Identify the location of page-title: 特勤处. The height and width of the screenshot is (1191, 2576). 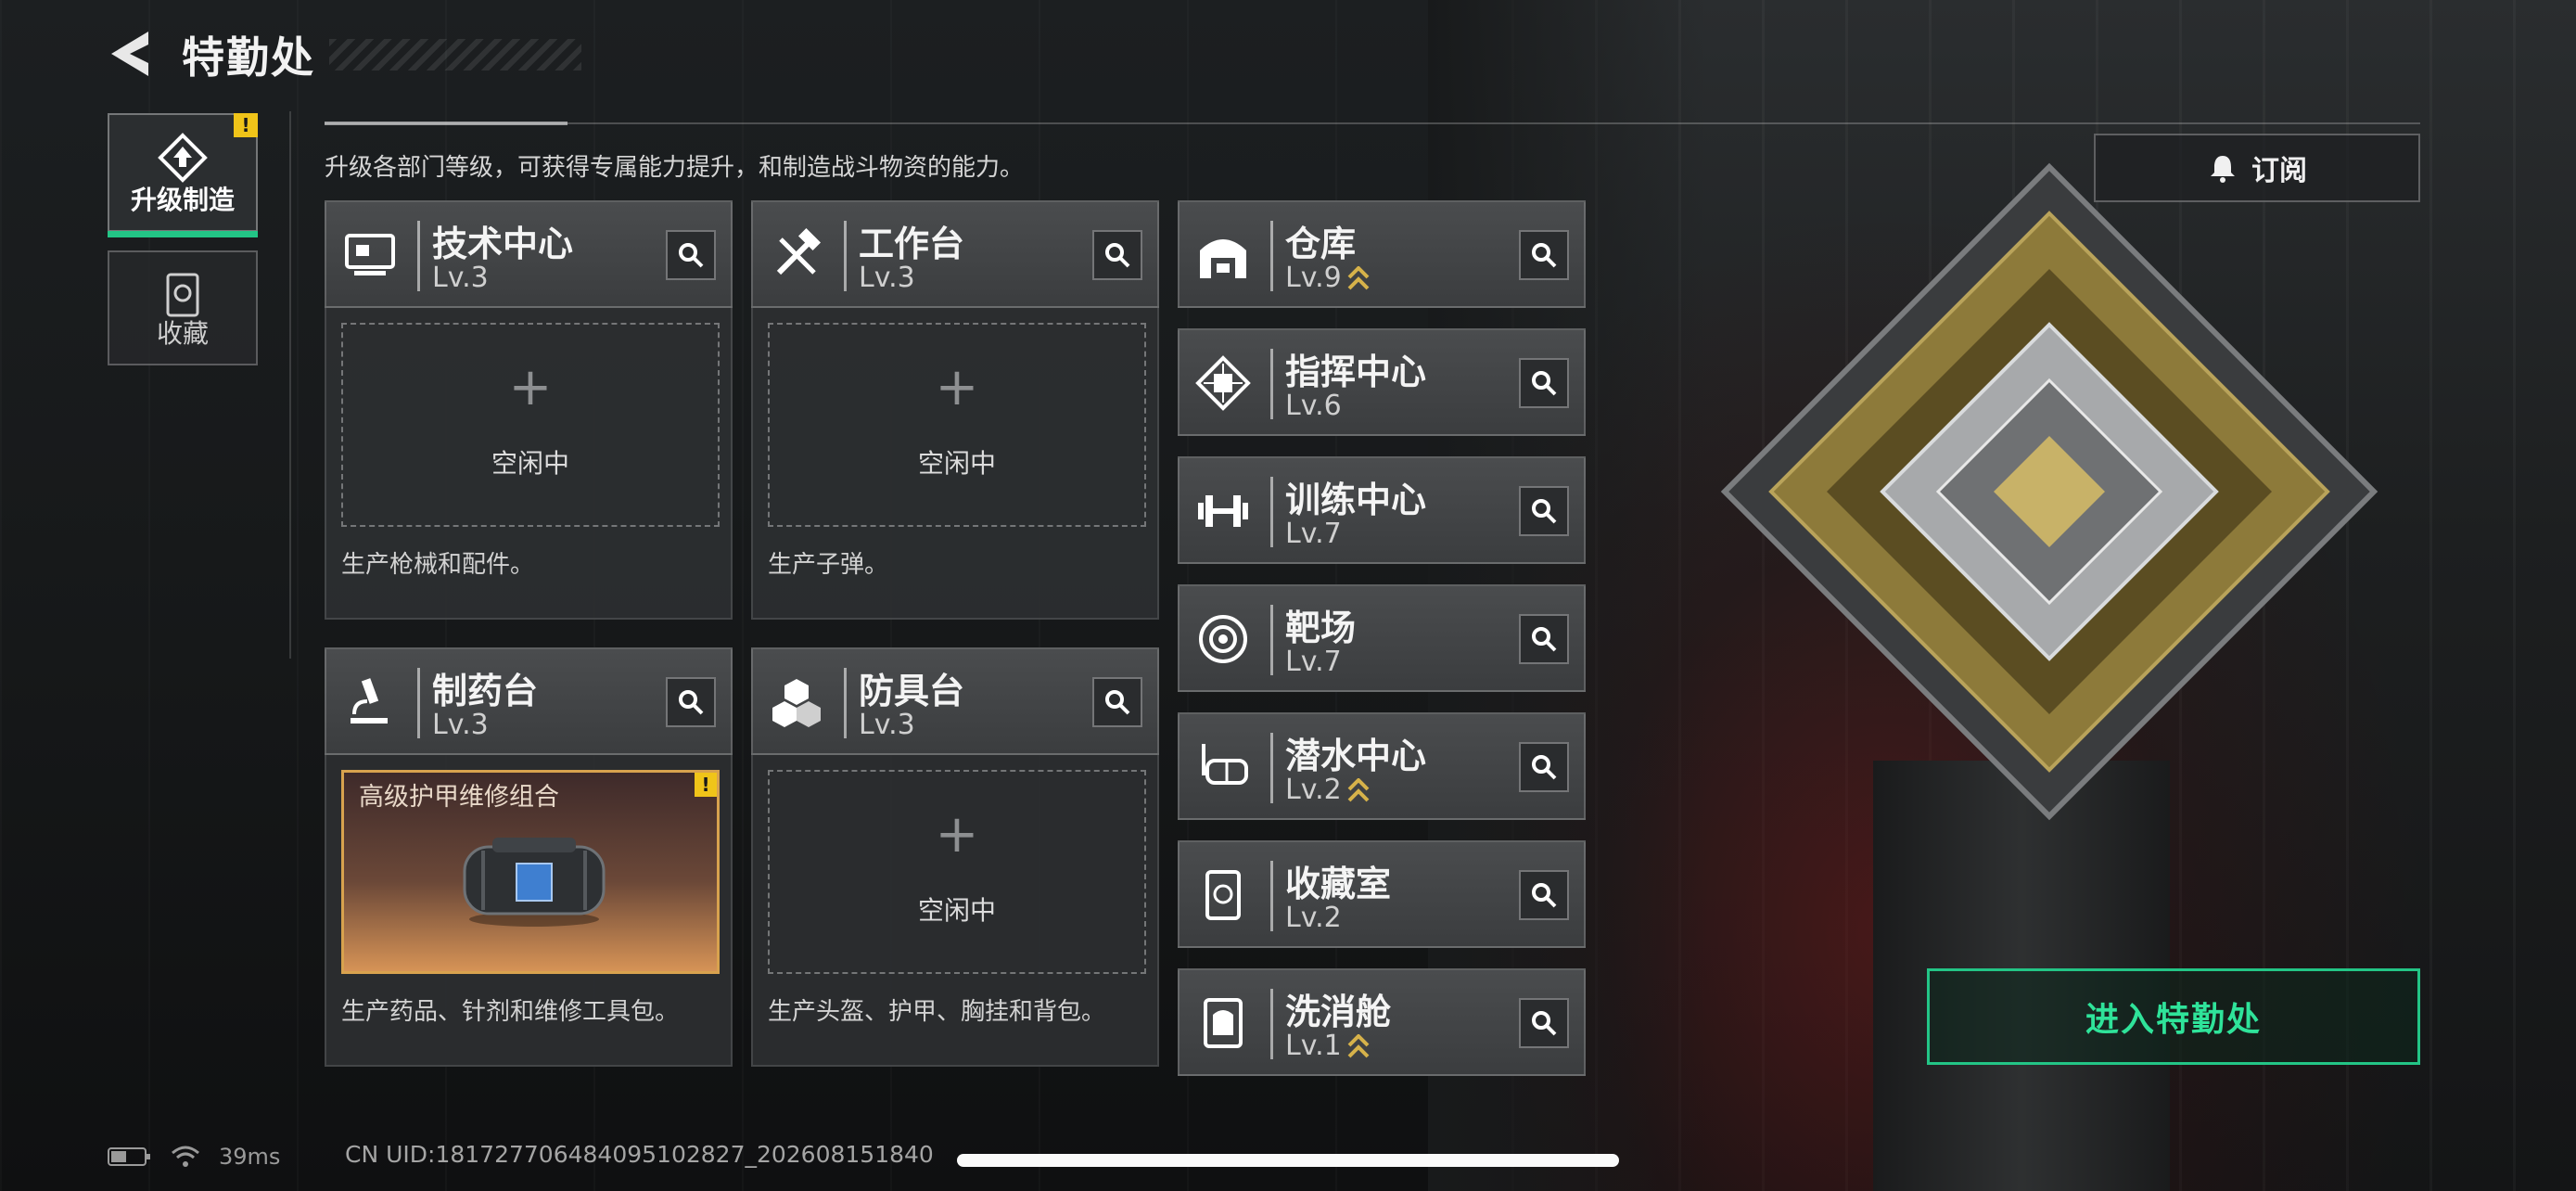
(249, 57).